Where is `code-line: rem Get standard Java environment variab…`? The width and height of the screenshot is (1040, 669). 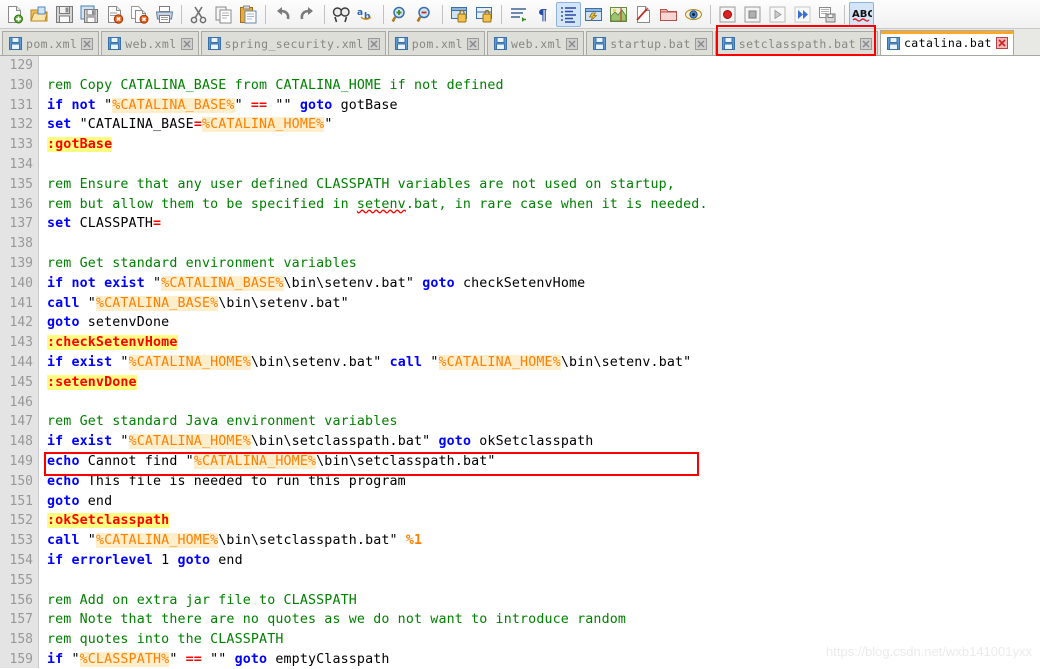
code-line: rem Get standard Java environment variab… is located at coordinates (222, 422).